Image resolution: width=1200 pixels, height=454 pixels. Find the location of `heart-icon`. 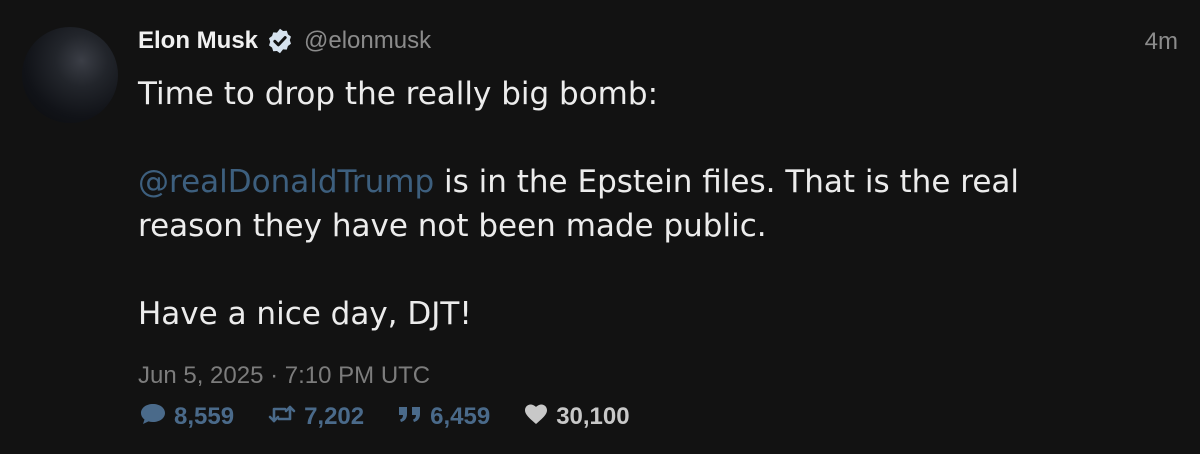

heart-icon is located at coordinates (539, 417).